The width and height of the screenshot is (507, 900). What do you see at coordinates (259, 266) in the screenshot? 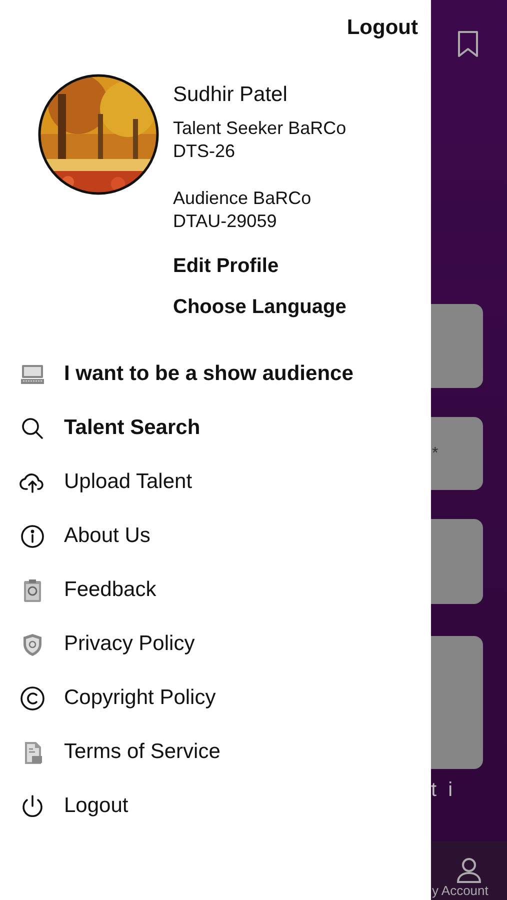
I see `profile-action-link: Edit Profile` at bounding box center [259, 266].